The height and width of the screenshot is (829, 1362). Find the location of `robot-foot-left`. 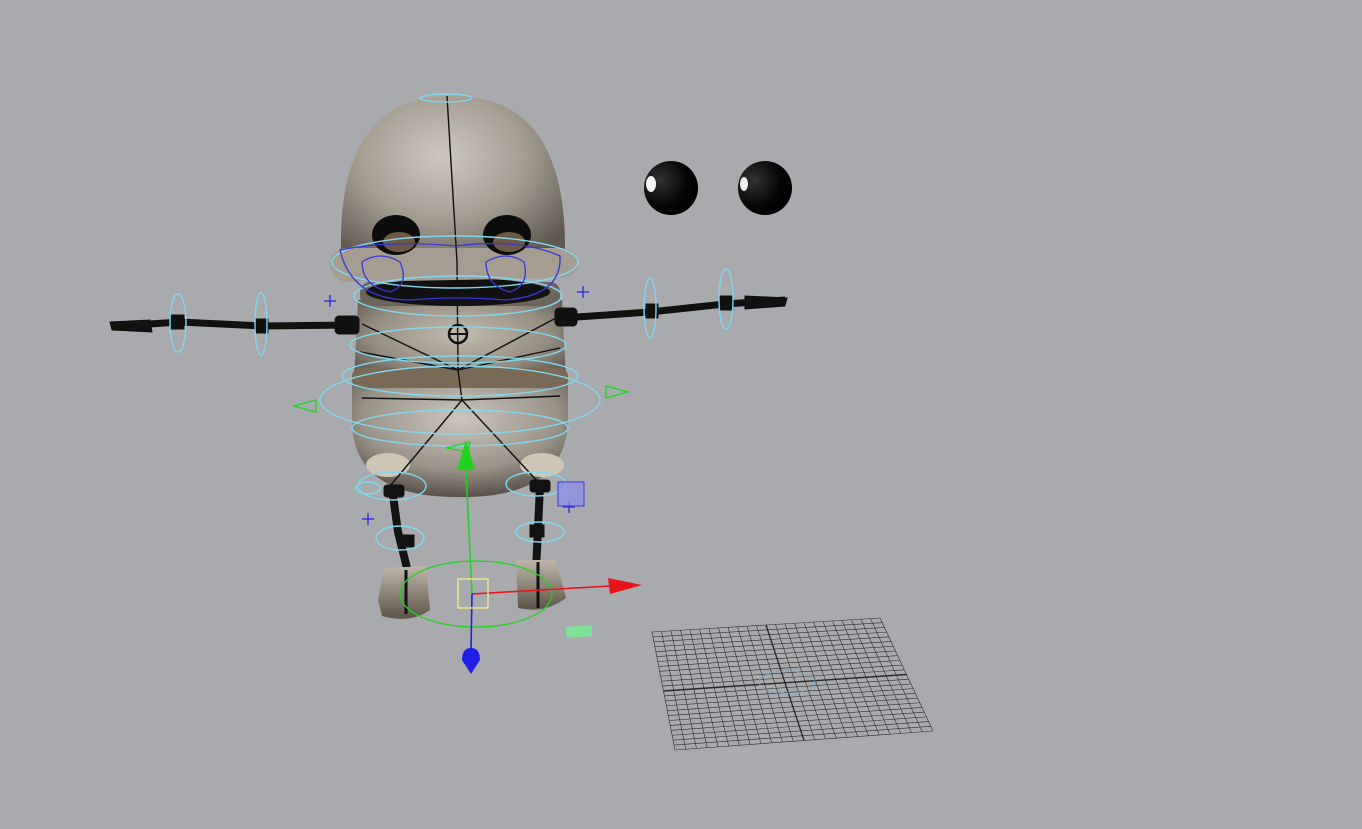

robot-foot-left is located at coordinates (404, 592).